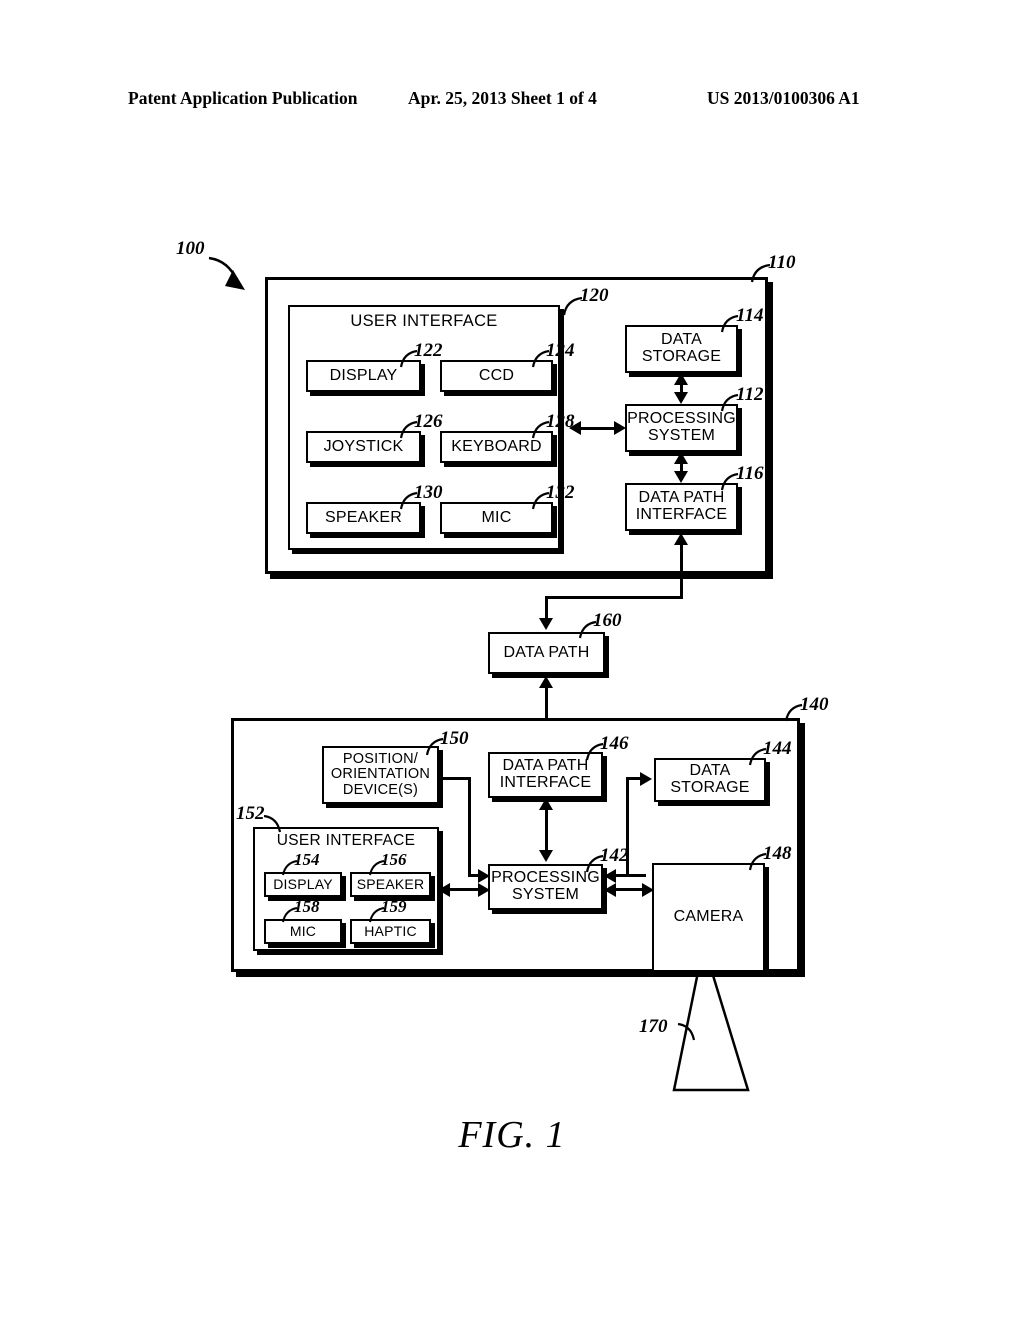 Image resolution: width=1024 pixels, height=1320 pixels. I want to click on header-date-sheet: Apr. 25, 2013 Sheet 1 of 4, so click(502, 98).